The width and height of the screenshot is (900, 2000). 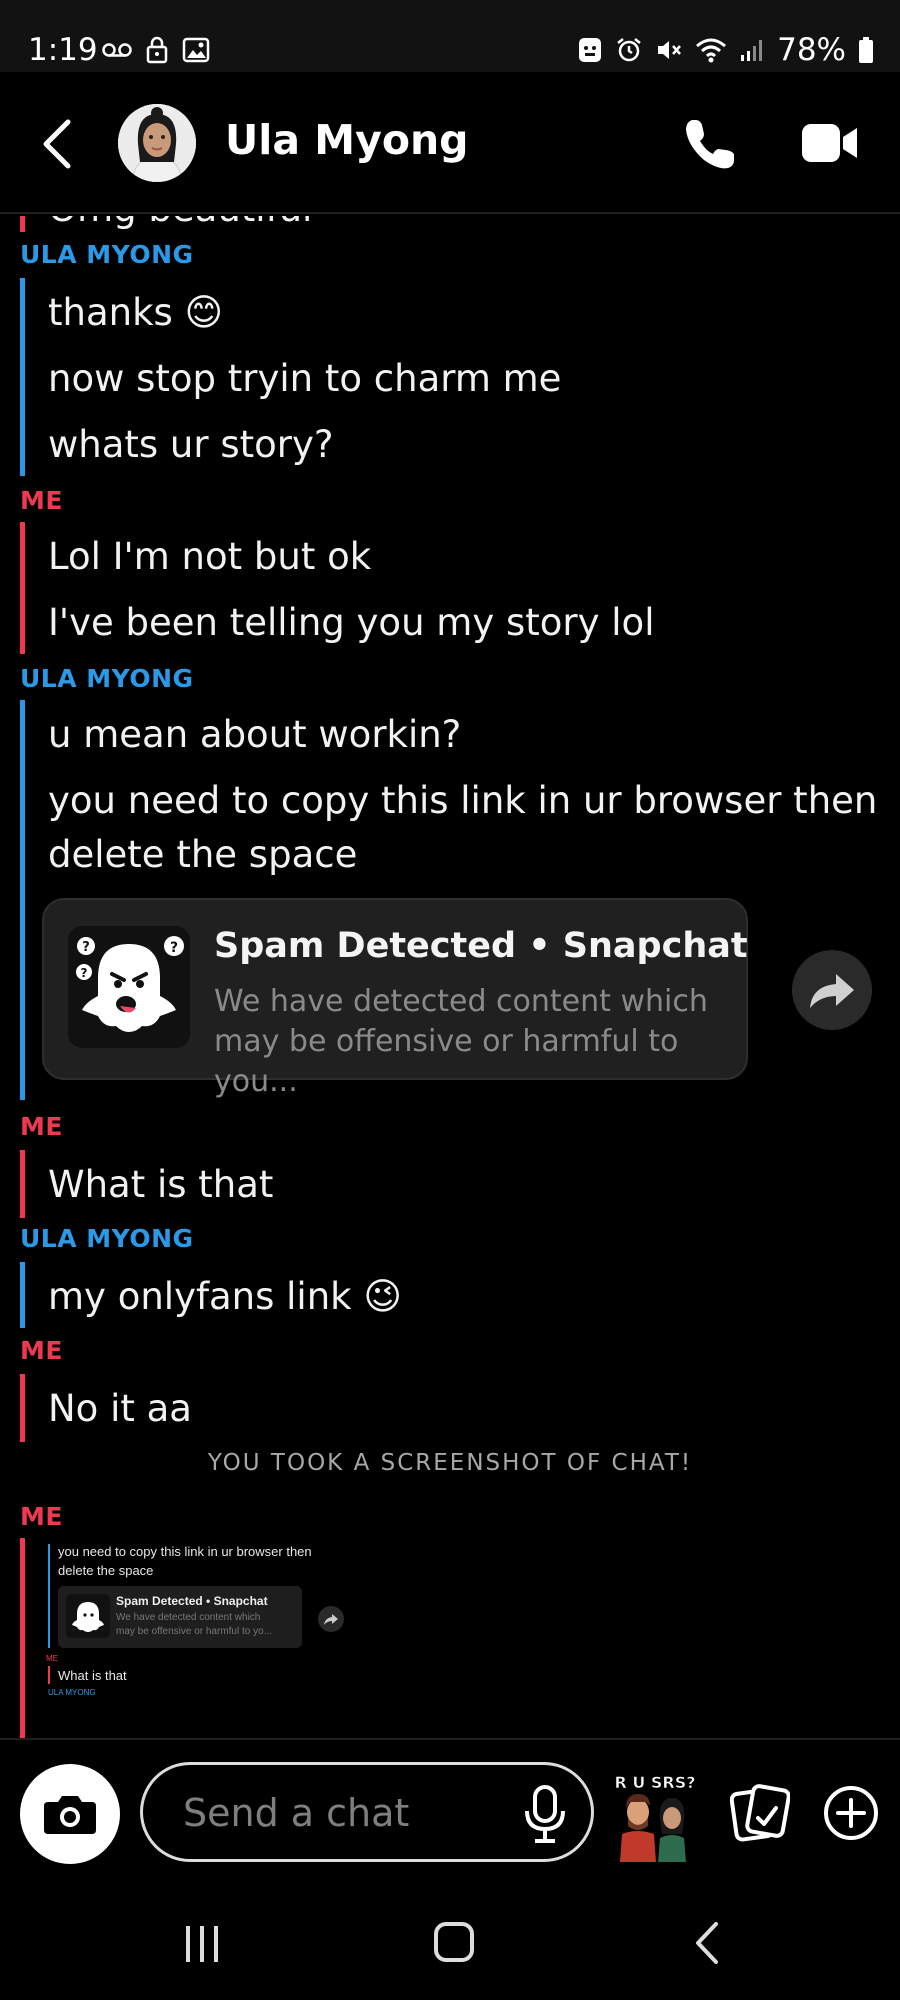 What do you see at coordinates (58, 144) in the screenshot?
I see `back-arrow-icon` at bounding box center [58, 144].